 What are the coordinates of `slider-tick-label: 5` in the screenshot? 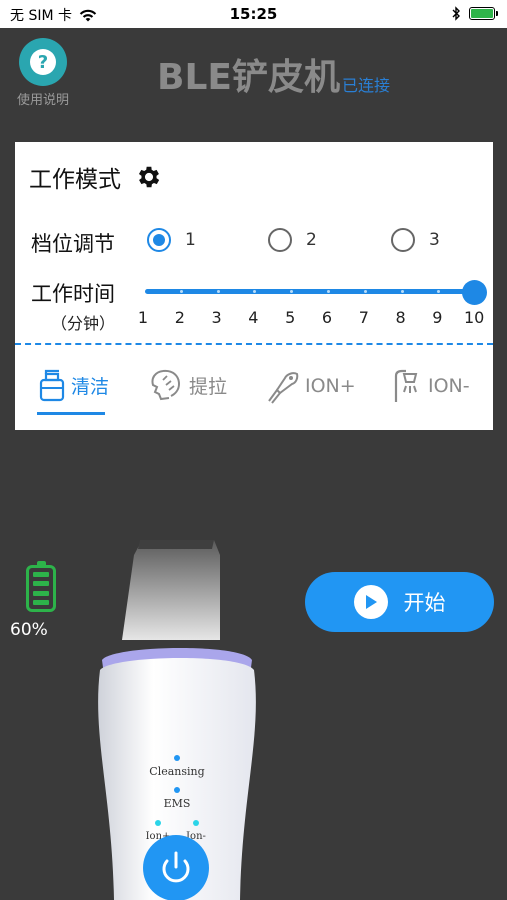 It's located at (290, 317).